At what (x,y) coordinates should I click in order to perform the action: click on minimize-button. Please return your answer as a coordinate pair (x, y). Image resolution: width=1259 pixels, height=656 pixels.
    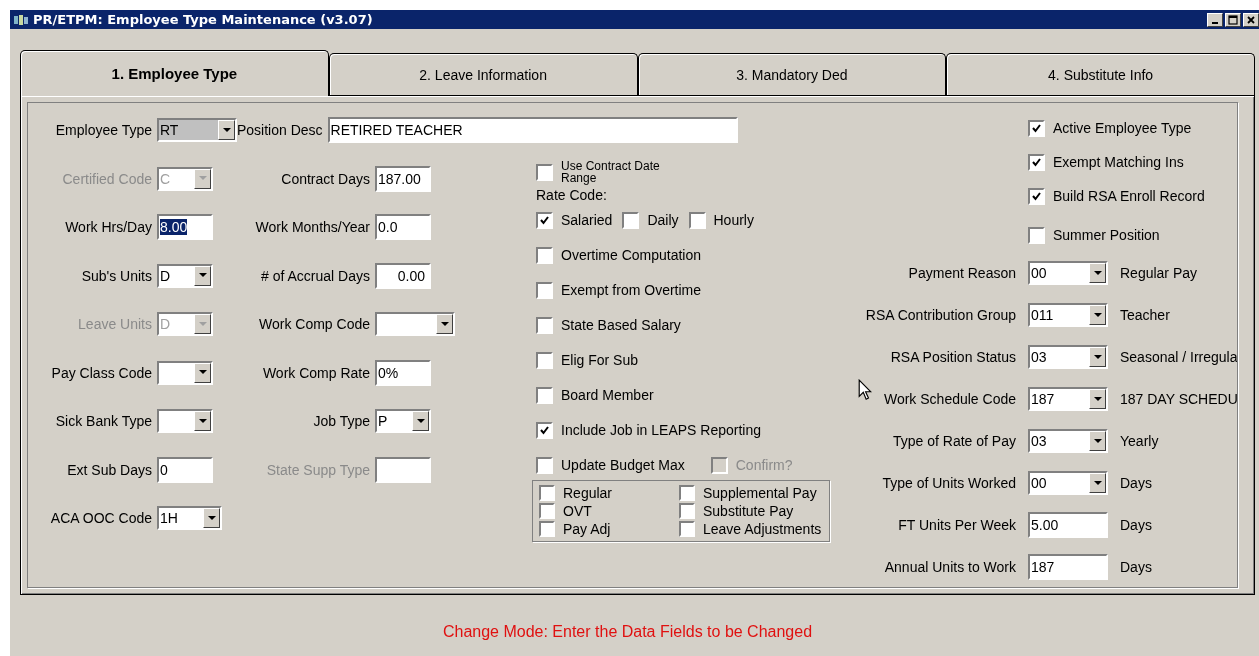
    Looking at the image, I should click on (1215, 19).